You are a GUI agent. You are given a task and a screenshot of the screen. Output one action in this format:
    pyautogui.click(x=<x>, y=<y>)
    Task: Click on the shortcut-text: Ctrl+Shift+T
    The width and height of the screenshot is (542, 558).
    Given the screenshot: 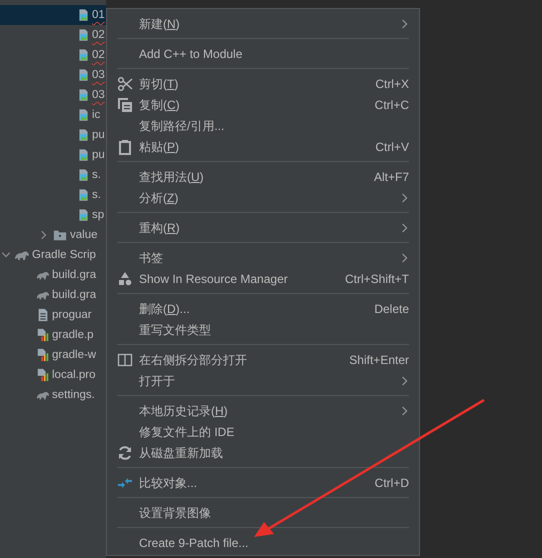 What is the action you would take?
    pyautogui.click(x=376, y=279)
    